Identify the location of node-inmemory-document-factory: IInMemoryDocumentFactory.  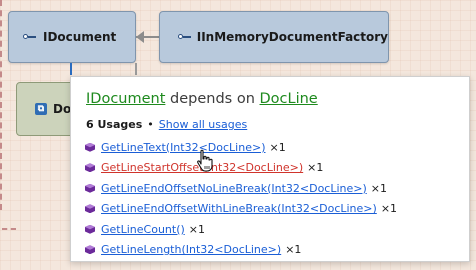
(274, 37).